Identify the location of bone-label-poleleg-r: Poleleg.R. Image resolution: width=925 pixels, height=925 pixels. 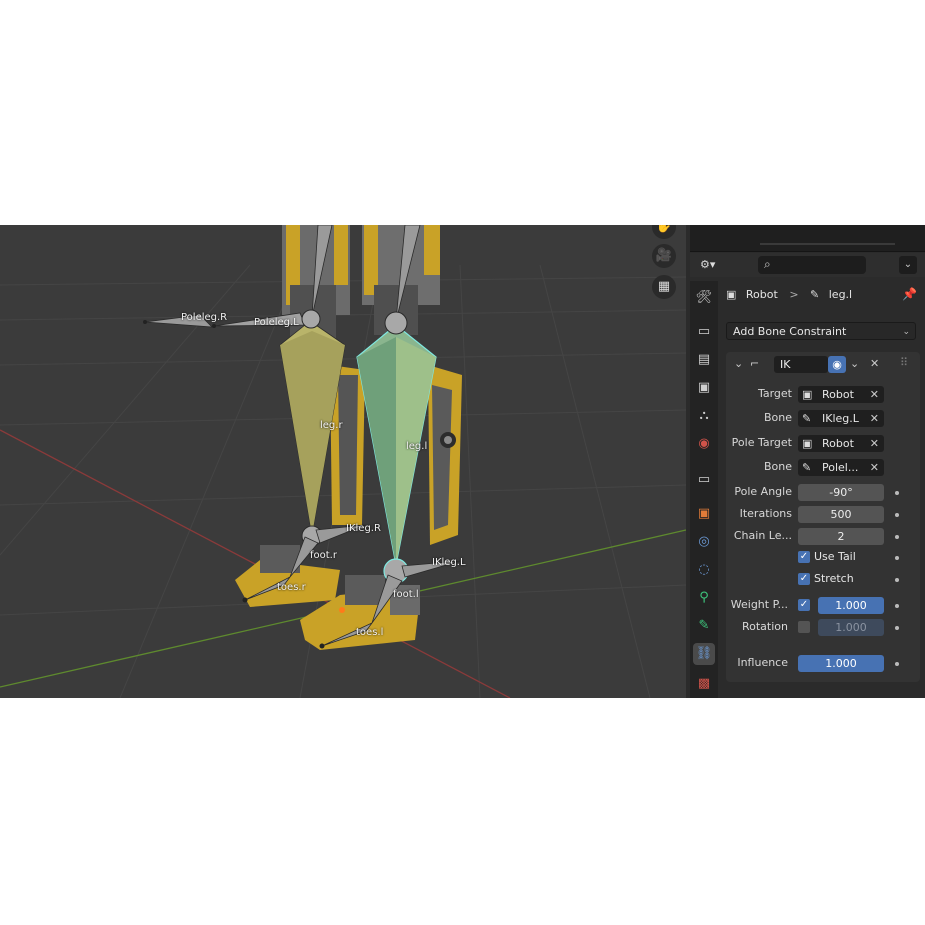
(204, 317).